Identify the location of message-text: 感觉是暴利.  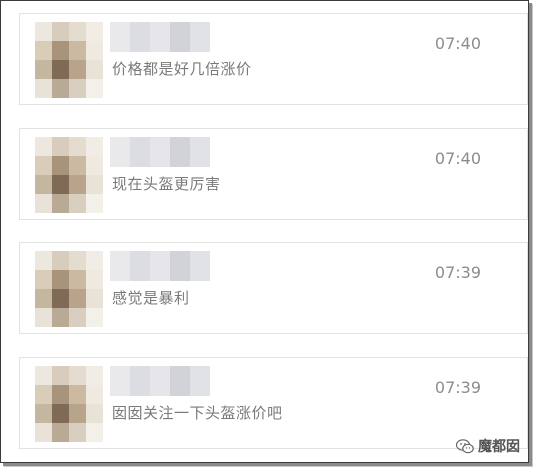
(151, 298).